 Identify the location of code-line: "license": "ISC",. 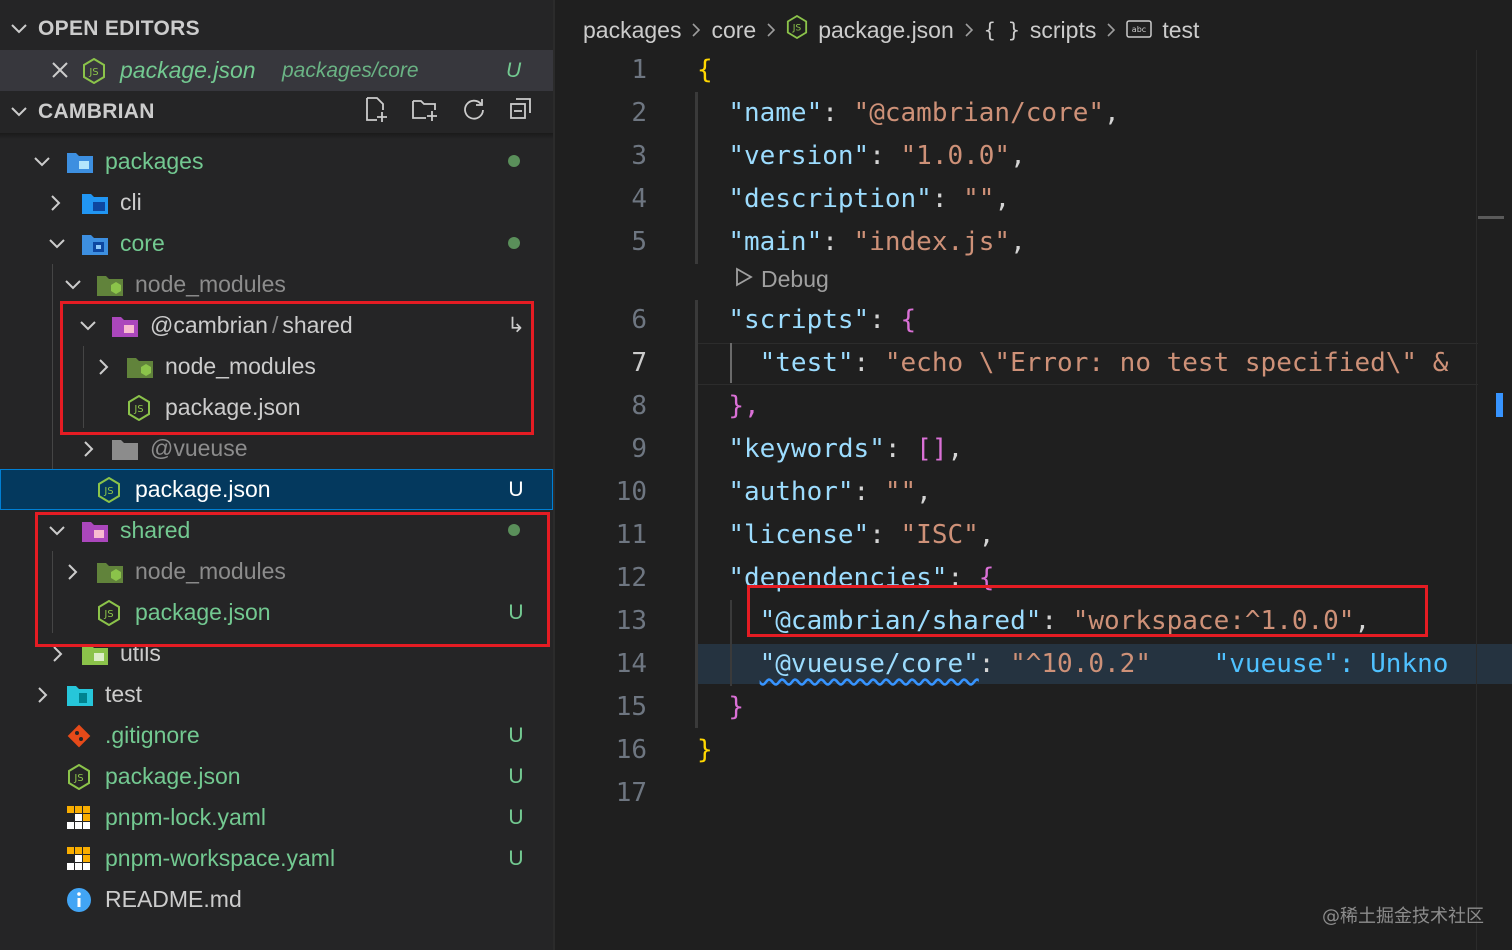
(861, 535).